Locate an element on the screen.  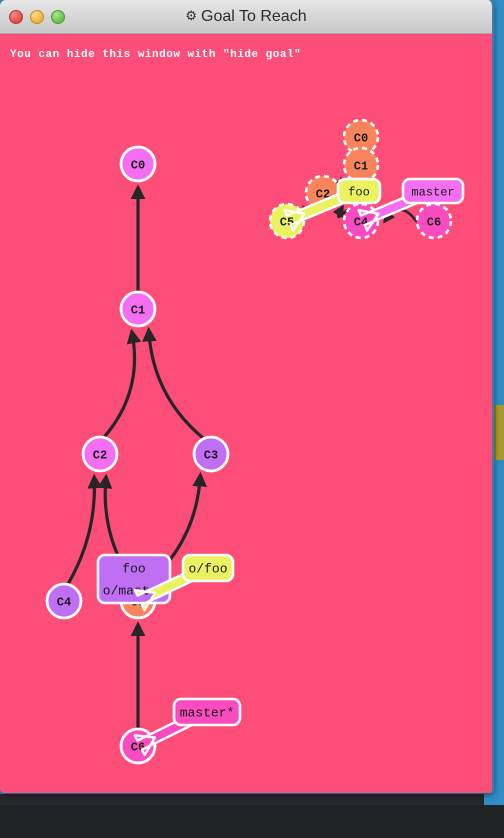
gear-icon: ⚙ is located at coordinates (191, 15).